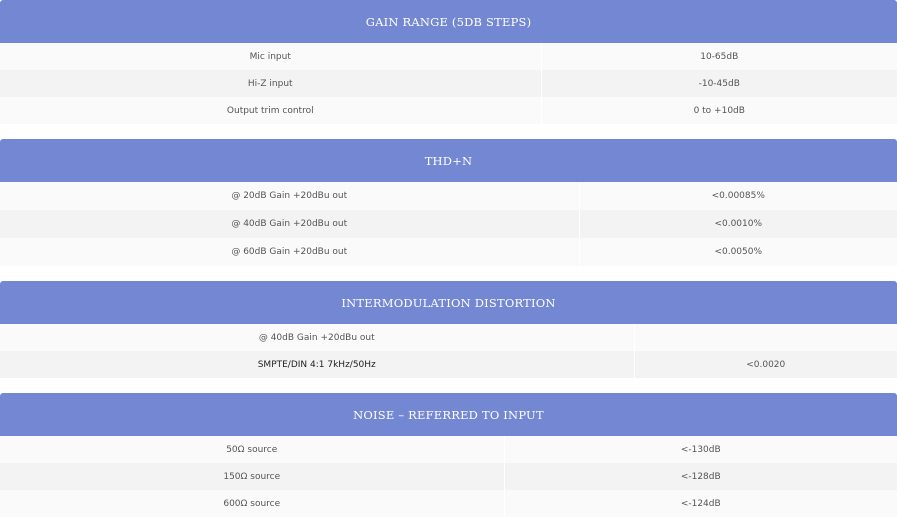 This screenshot has width=897, height=530. What do you see at coordinates (700, 449) in the screenshot?
I see `spec-value: <-130dB` at bounding box center [700, 449].